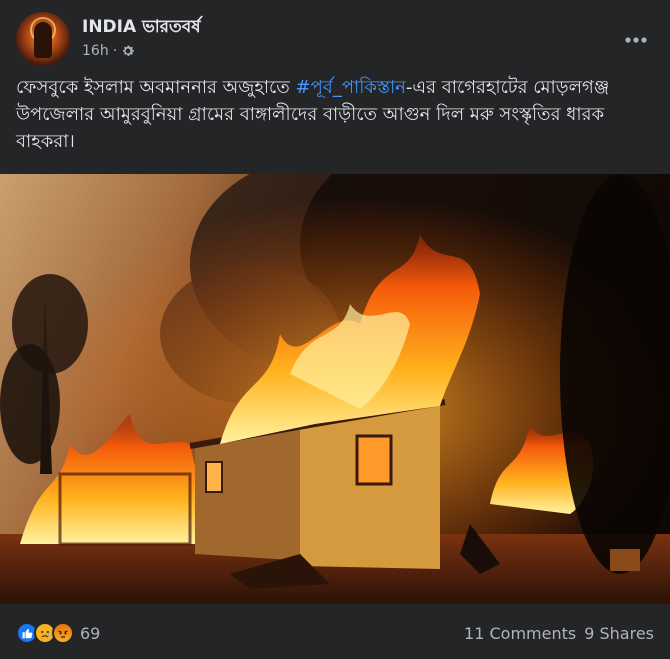 This screenshot has height=659, width=670. What do you see at coordinates (90, 633) in the screenshot?
I see `reaction-count: 69` at bounding box center [90, 633].